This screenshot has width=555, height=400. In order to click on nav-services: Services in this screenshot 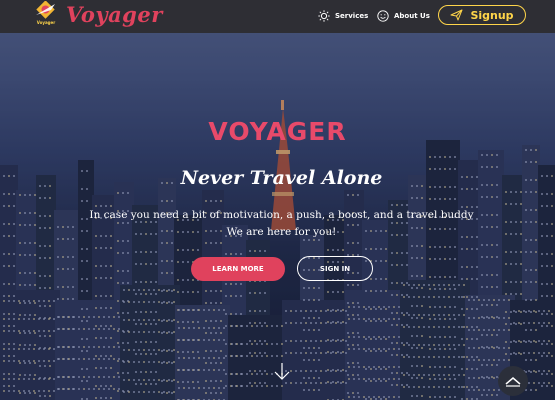, I will do `click(343, 16)`.